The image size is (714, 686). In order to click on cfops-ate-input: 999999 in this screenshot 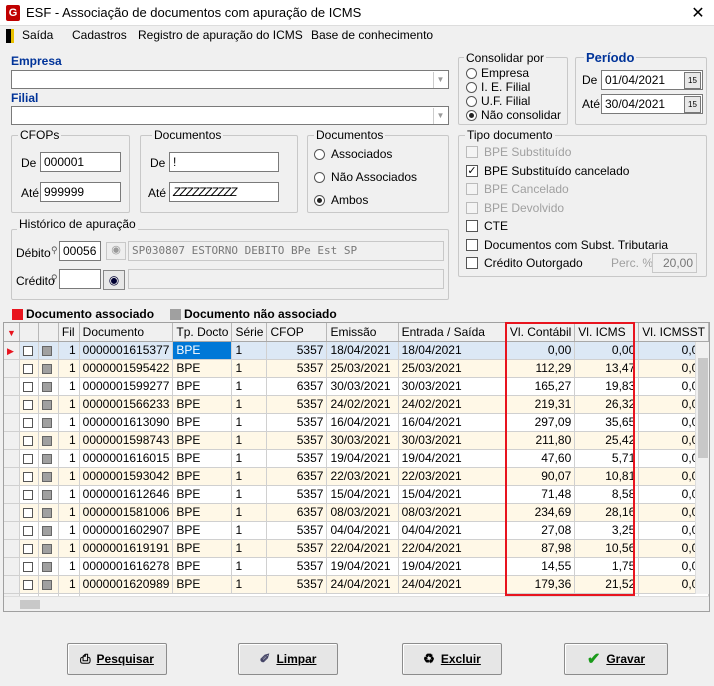, I will do `click(80, 192)`.